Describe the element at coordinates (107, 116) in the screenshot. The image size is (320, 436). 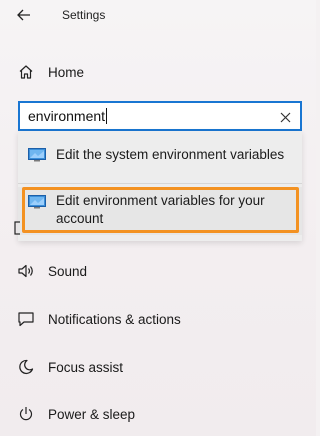
I see `text-caret` at that location.